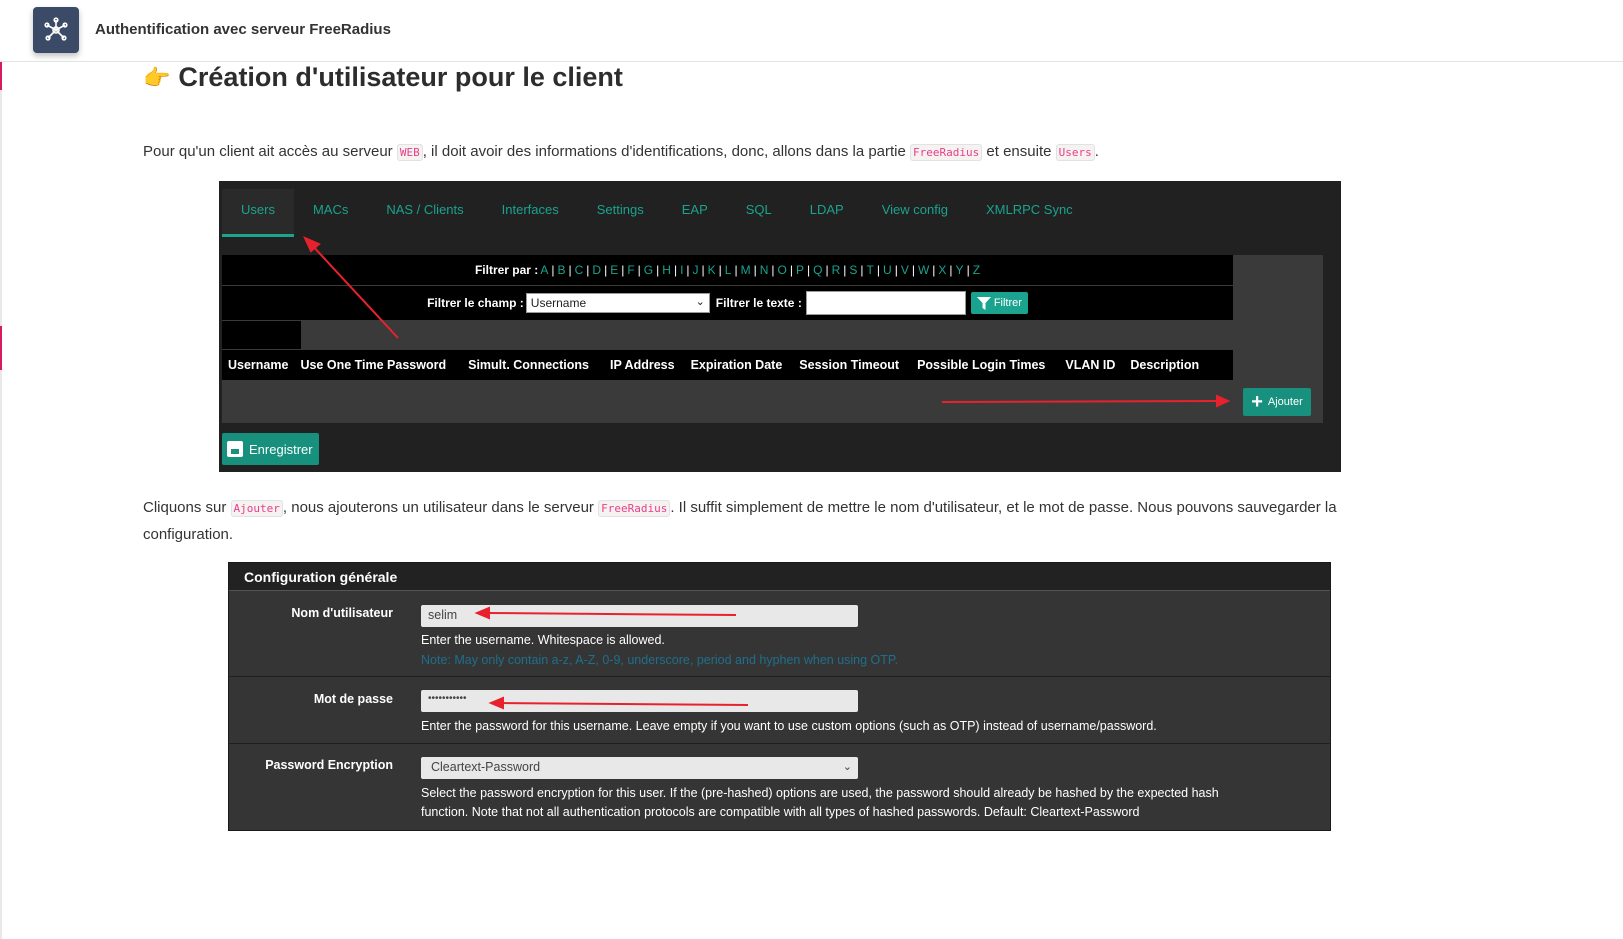 The width and height of the screenshot is (1623, 939). I want to click on letter-filter-link: R, so click(836, 270).